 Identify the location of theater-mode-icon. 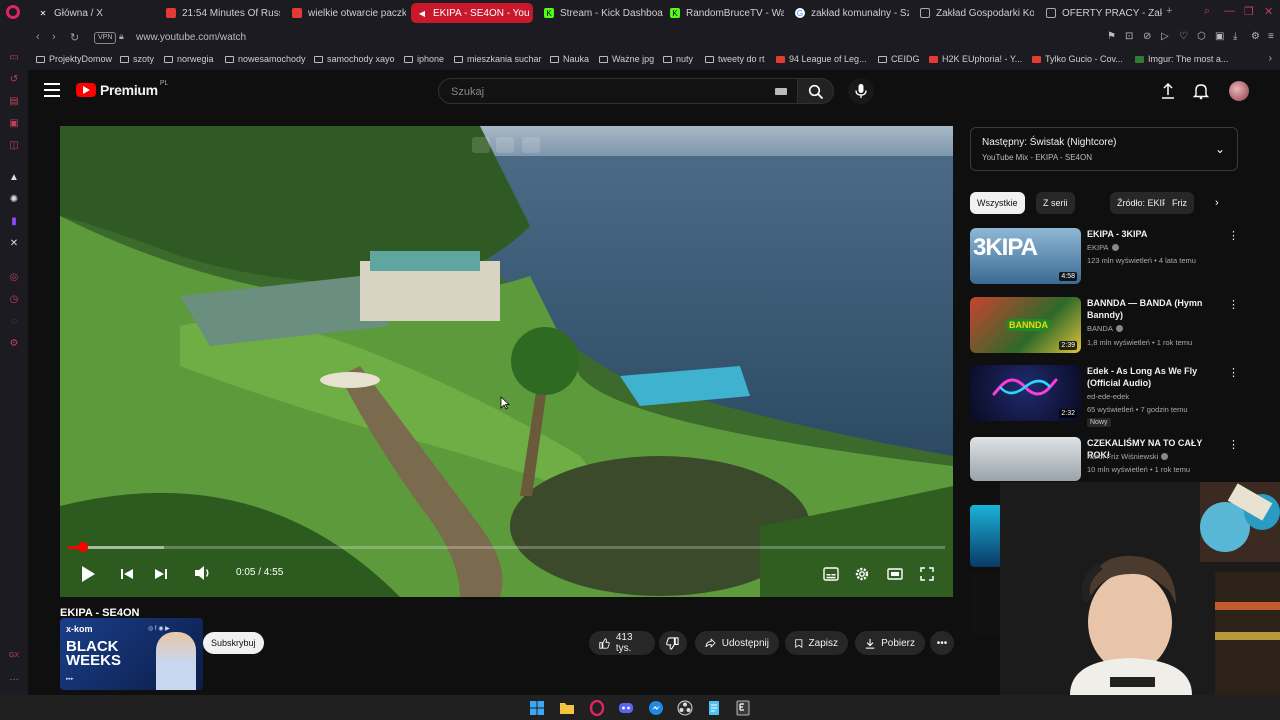
(895, 574).